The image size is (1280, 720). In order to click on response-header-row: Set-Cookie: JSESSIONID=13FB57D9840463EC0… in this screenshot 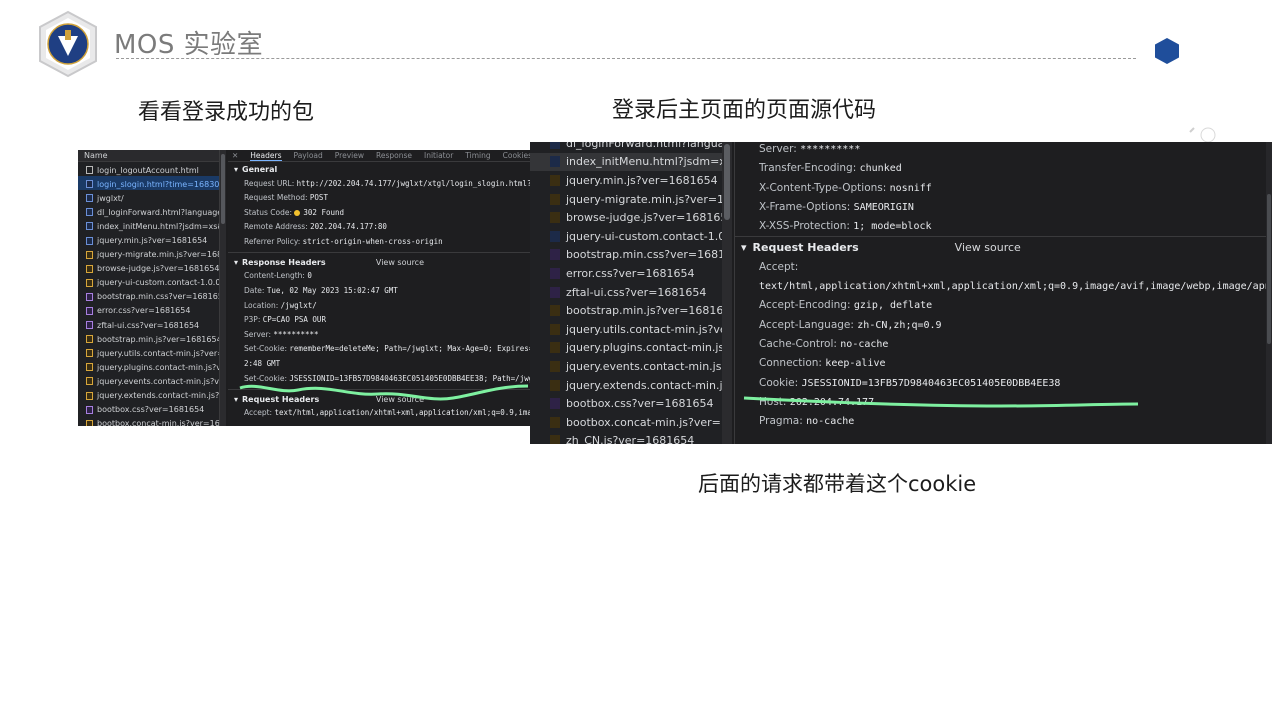, I will do `click(379, 379)`.